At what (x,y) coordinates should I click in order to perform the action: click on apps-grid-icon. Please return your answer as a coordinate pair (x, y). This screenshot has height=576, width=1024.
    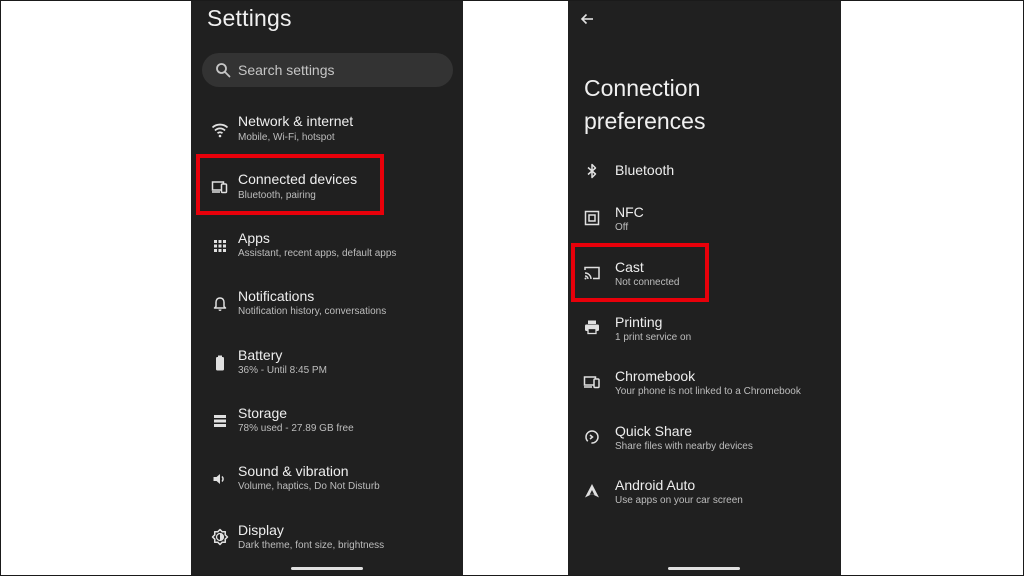
    Looking at the image, I should click on (220, 246).